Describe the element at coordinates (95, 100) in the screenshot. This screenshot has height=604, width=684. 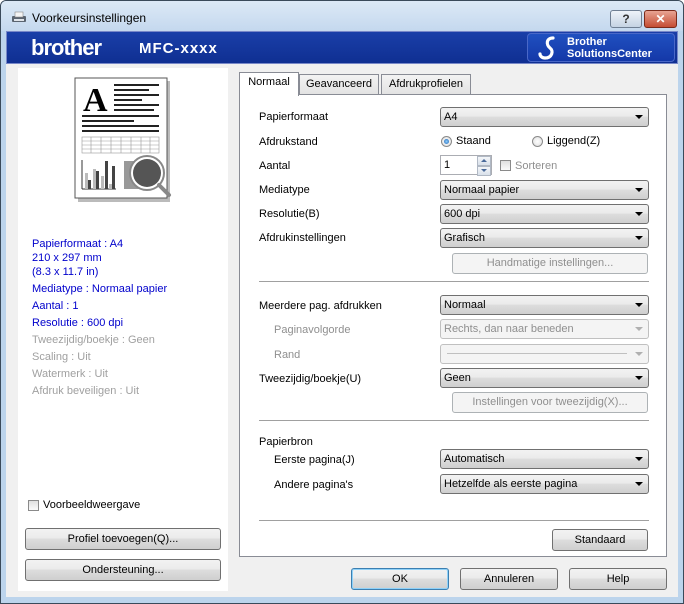
I see `svg-text: A` at that location.